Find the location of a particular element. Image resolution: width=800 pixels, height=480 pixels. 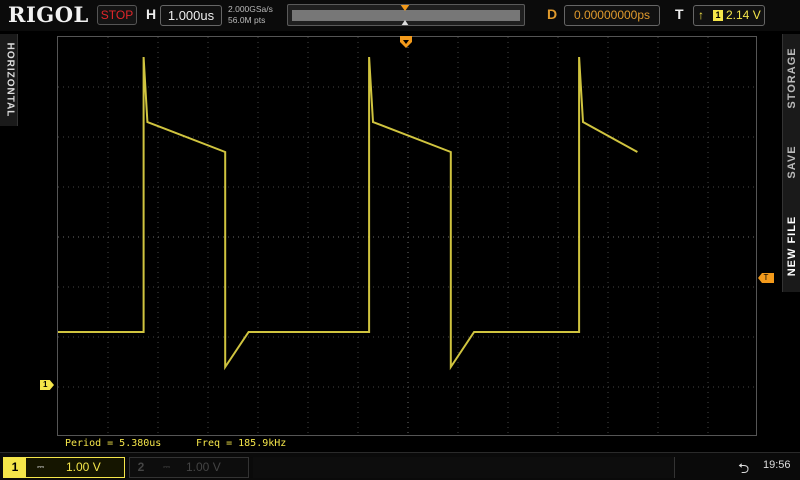

run-stop-indicator: STOP is located at coordinates (117, 15).